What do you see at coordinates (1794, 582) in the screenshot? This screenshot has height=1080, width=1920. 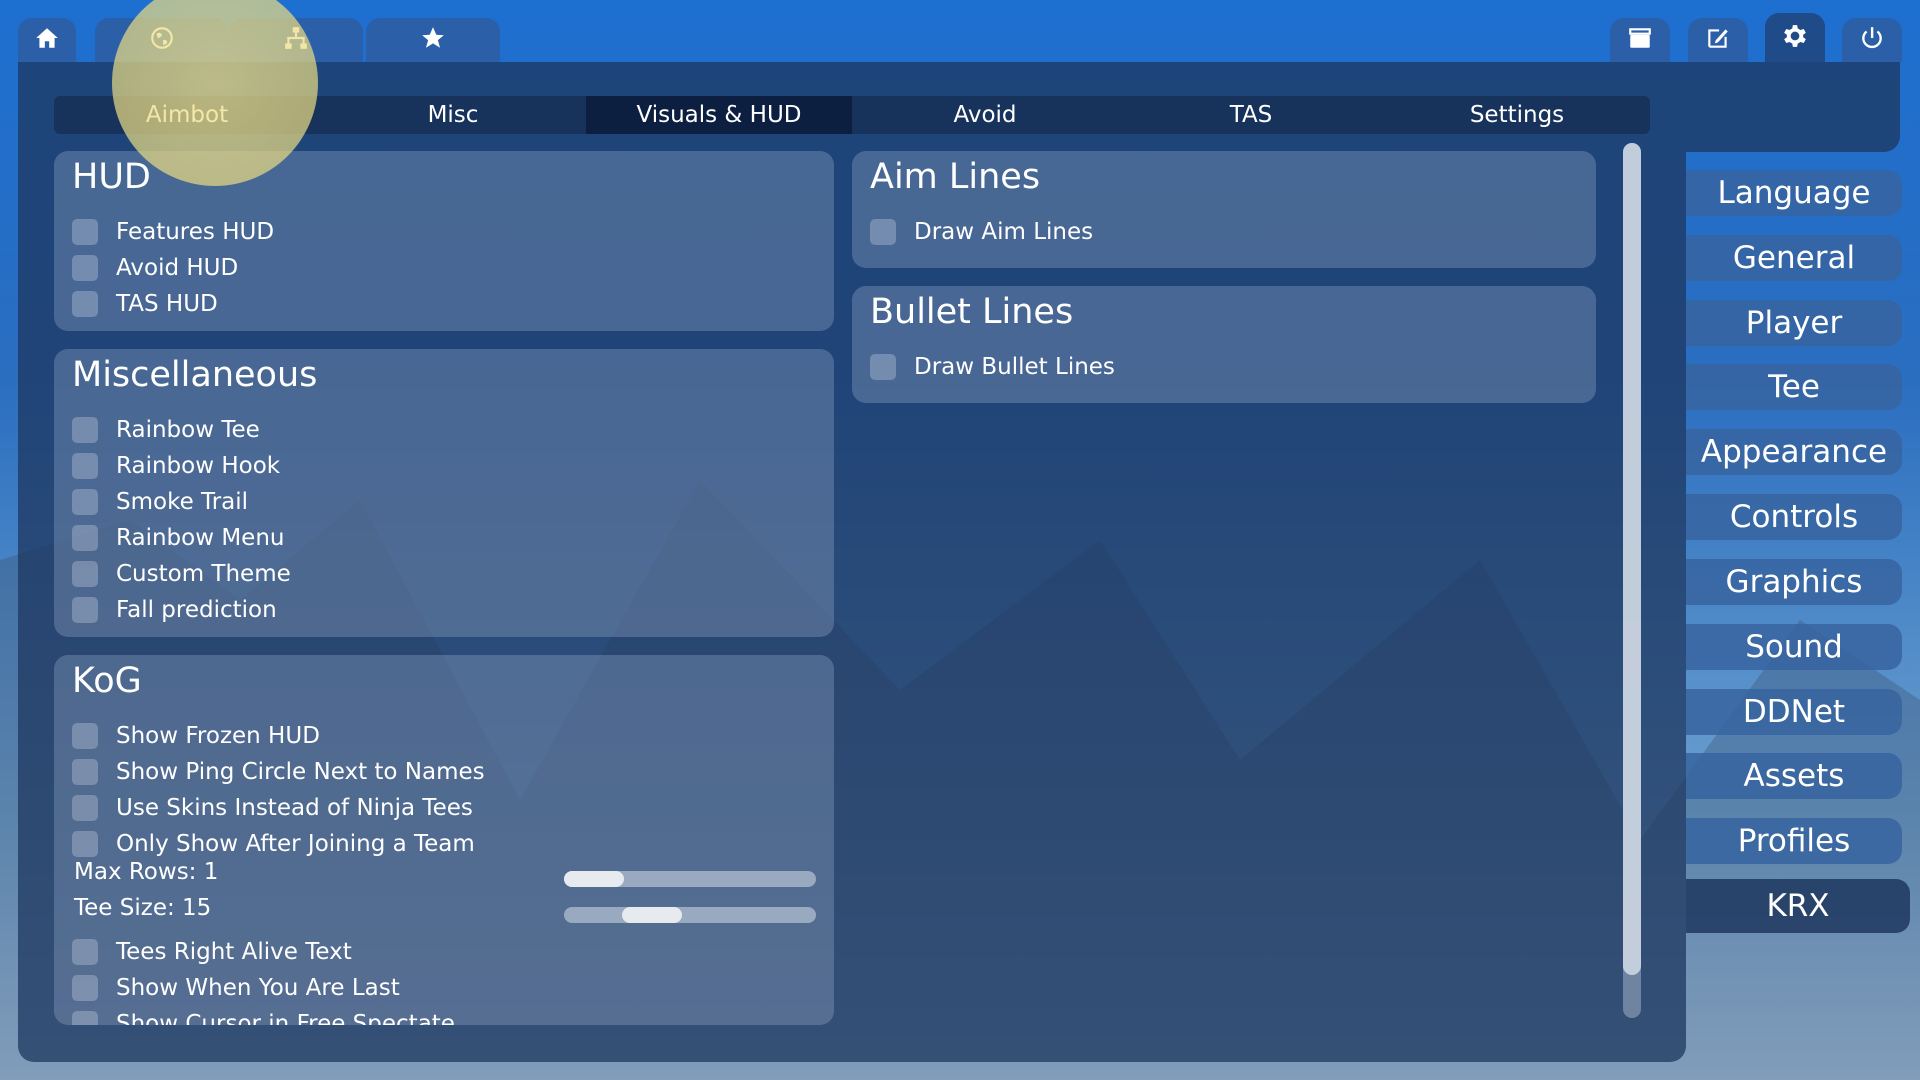 I see `sidebar-item-graphics: Graphics` at bounding box center [1794, 582].